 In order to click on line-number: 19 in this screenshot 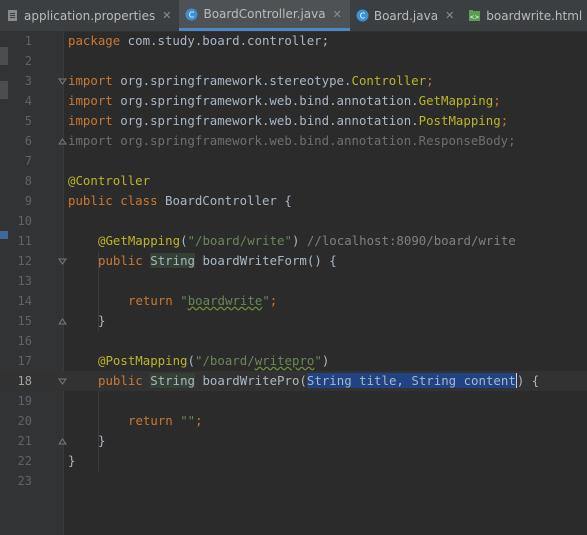, I will do `click(24, 401)`.